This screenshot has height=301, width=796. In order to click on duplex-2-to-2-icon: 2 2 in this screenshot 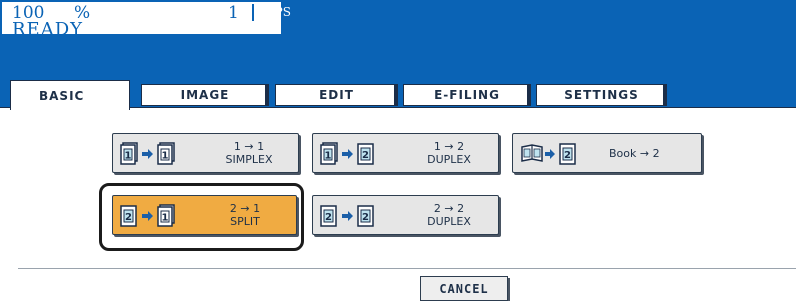, I will do `click(347, 216)`.